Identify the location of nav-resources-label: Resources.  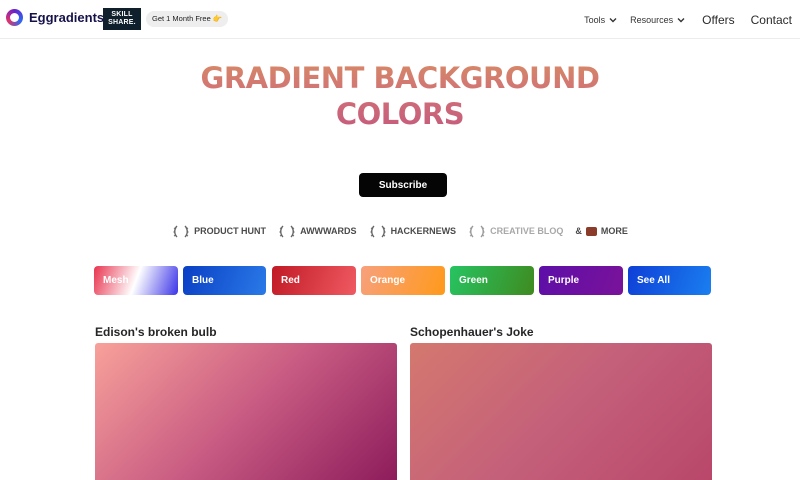
(652, 19).